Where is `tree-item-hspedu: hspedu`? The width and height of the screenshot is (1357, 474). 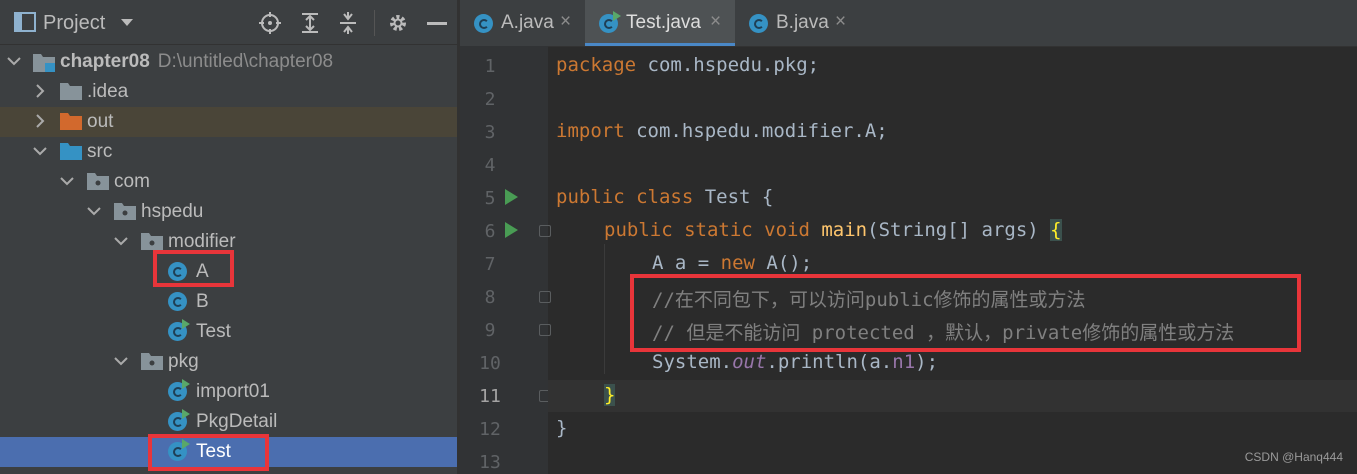 tree-item-hspedu: hspedu is located at coordinates (228, 212).